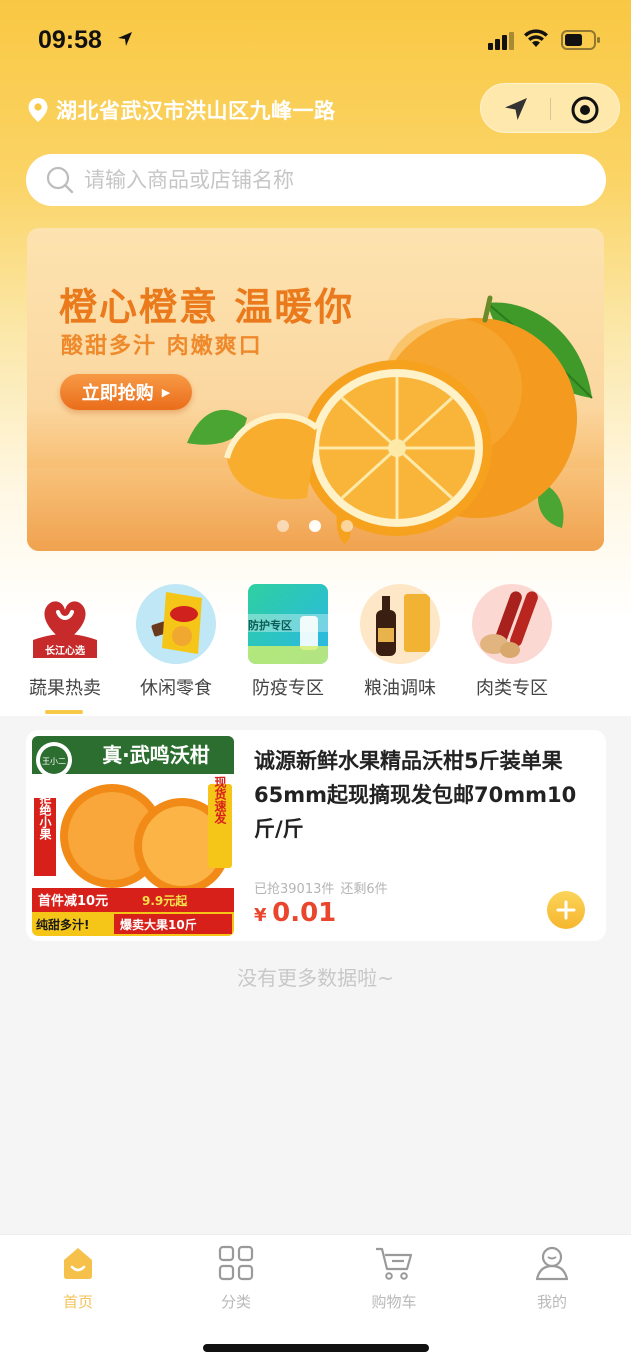 The height and width of the screenshot is (1366, 631). What do you see at coordinates (580, 40) in the screenshot?
I see `battery-icon` at bounding box center [580, 40].